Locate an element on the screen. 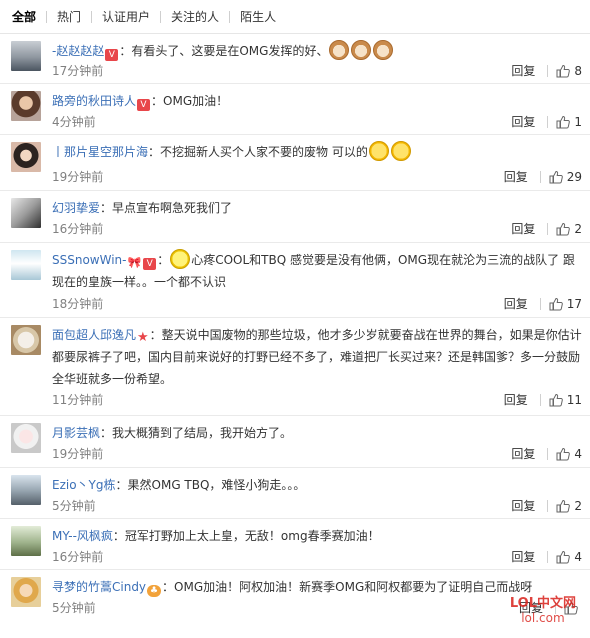  comment-username: SSSnowWin- is located at coordinates (89, 260).